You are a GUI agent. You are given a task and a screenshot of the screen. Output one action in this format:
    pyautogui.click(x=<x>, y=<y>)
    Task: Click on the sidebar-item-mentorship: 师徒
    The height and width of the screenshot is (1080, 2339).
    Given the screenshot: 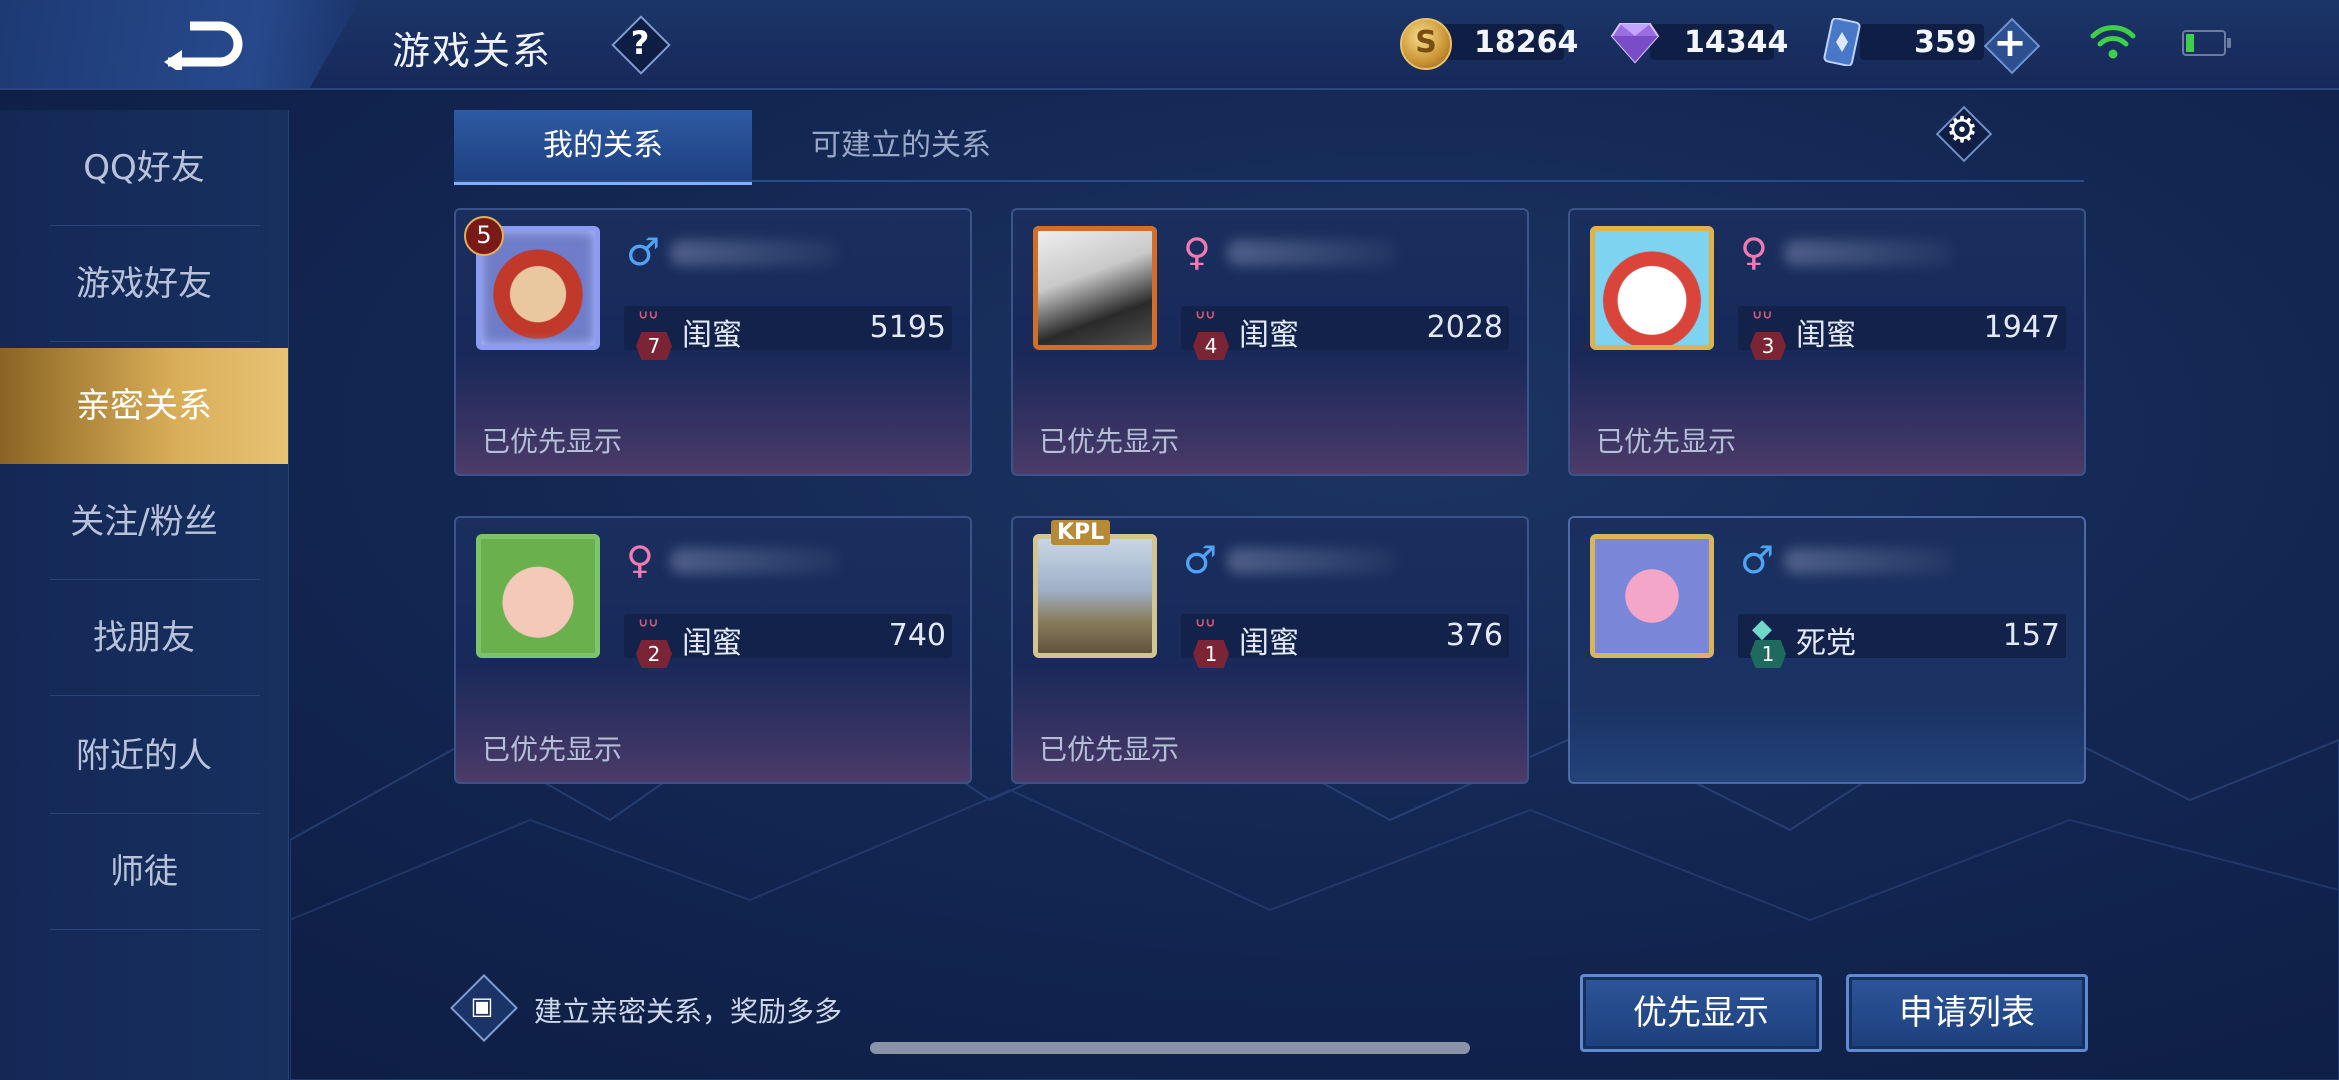 What is the action you would take?
    pyautogui.click(x=144, y=872)
    